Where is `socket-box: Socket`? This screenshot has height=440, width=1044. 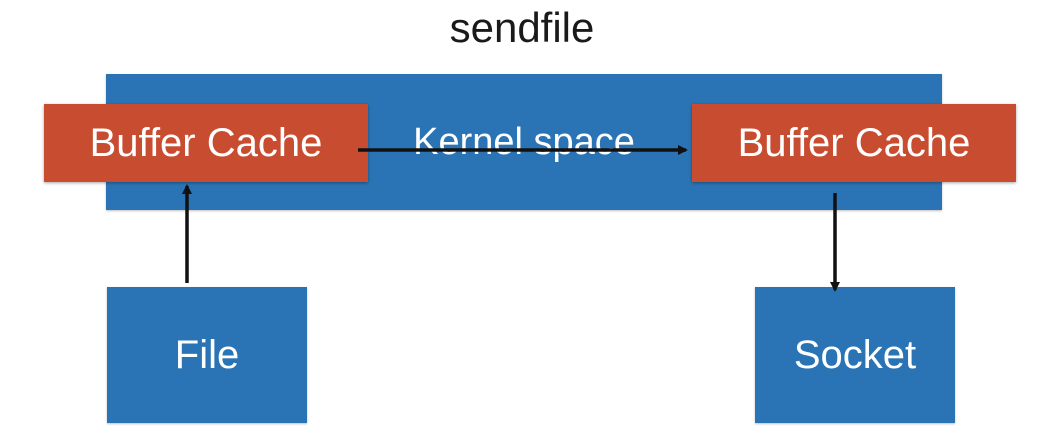
socket-box: Socket is located at coordinates (855, 355).